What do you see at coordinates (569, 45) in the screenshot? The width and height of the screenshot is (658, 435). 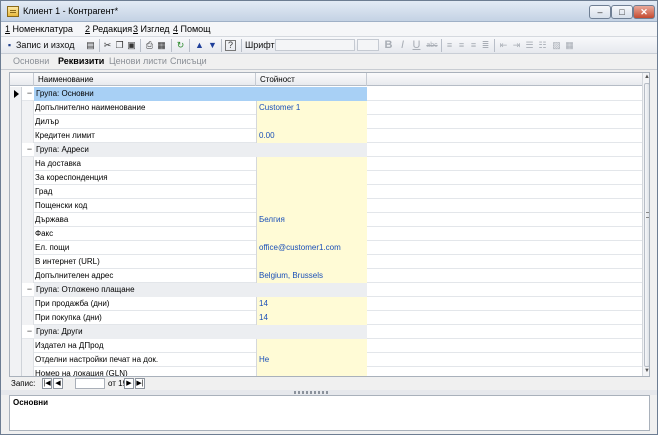 I see `table-icon: ▦` at bounding box center [569, 45].